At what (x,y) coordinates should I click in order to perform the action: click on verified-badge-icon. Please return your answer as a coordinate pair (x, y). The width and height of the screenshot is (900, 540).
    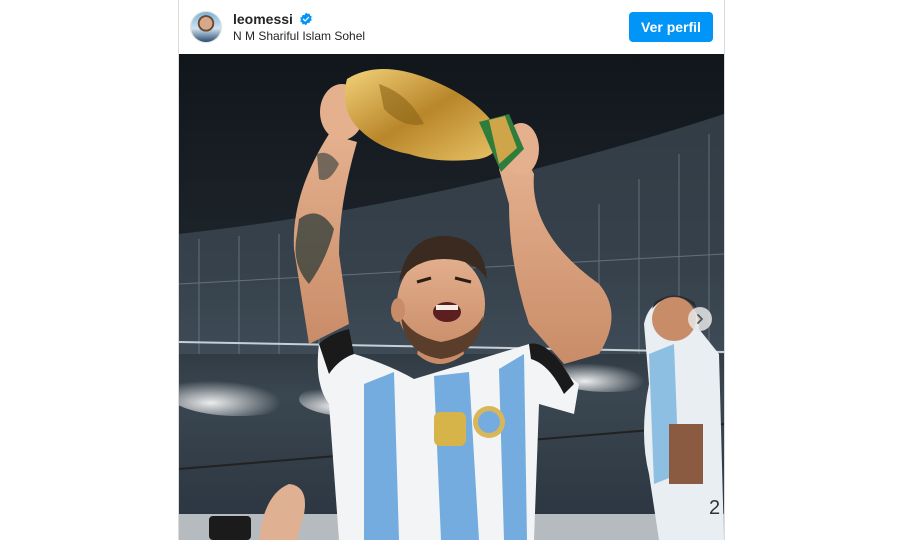
    Looking at the image, I should click on (306, 19).